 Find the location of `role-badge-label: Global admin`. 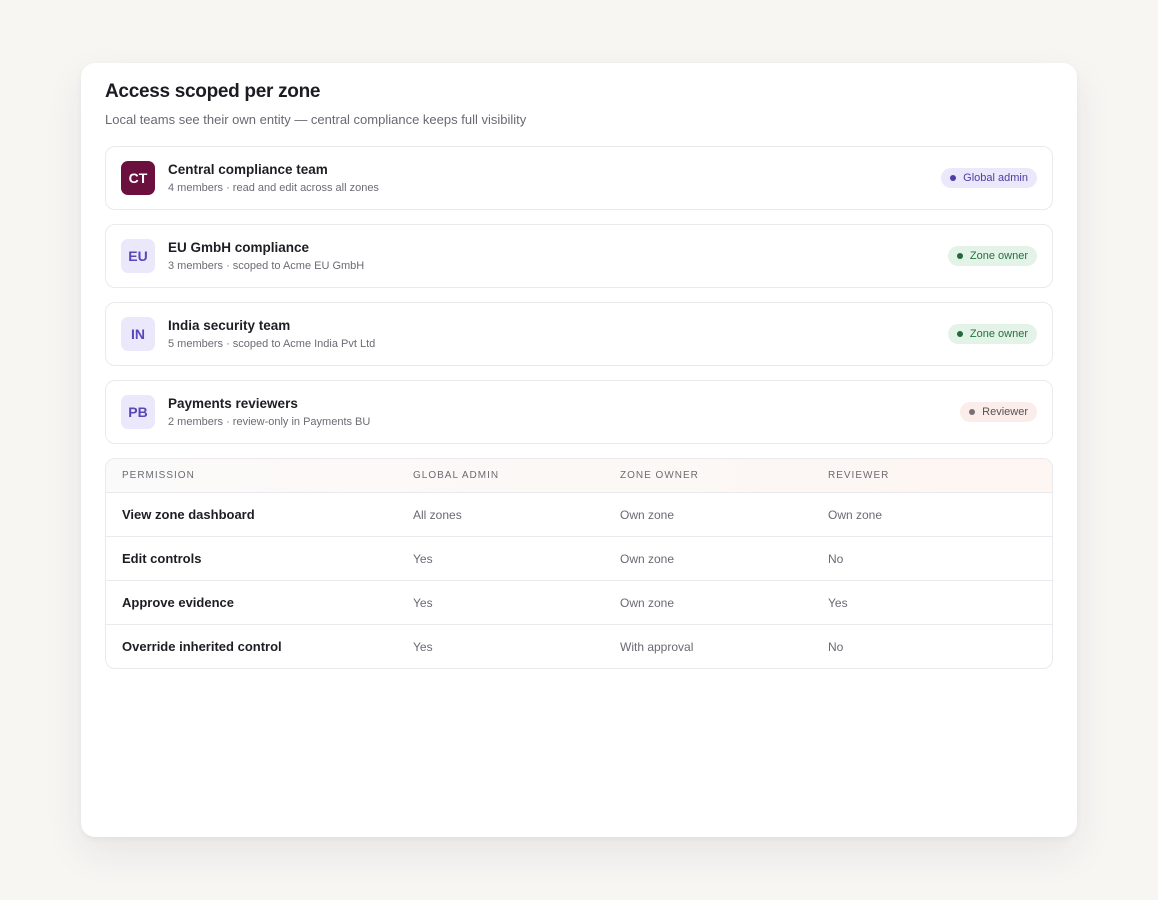

role-badge-label: Global admin is located at coordinates (995, 178).